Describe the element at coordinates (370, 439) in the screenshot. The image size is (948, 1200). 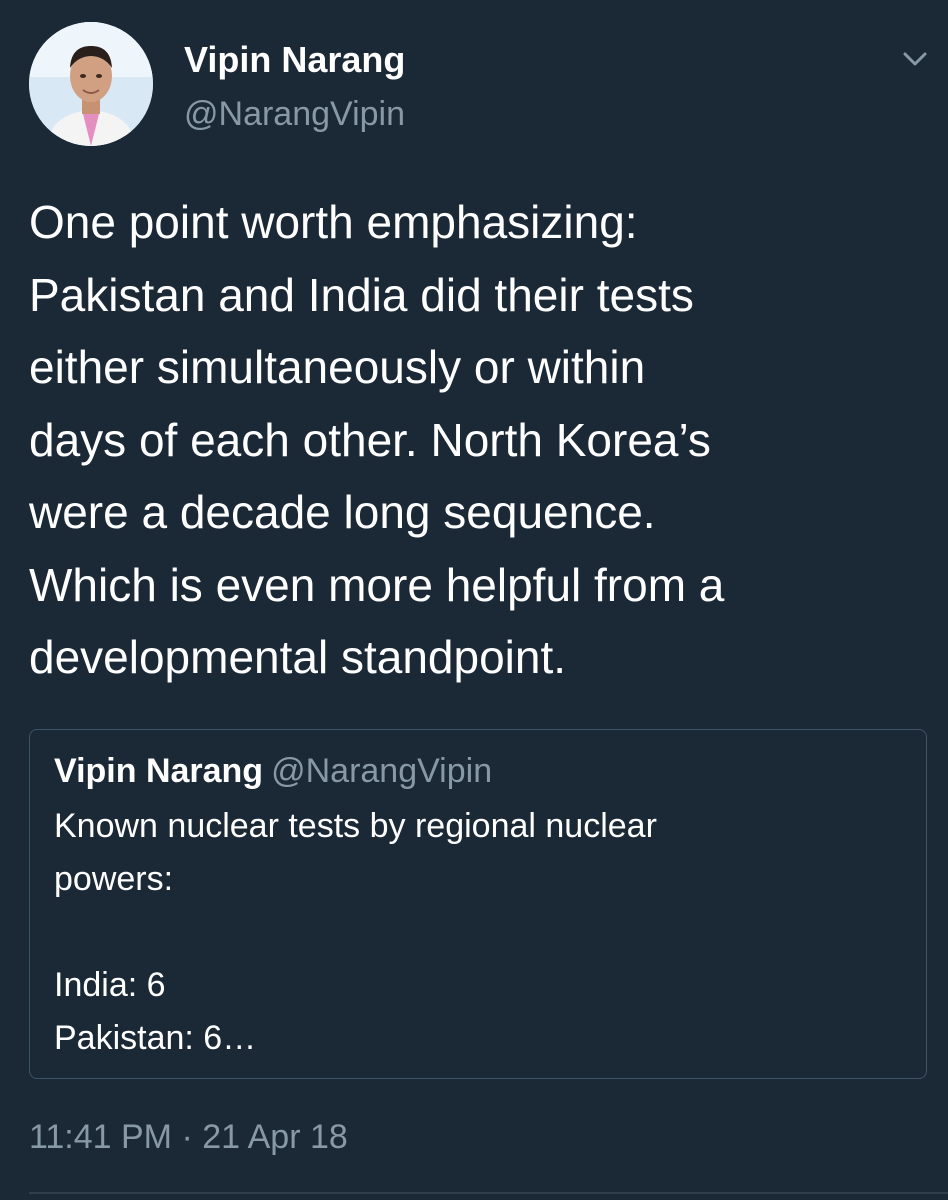
I see `tweet-text-line: days of each other. North Korea’s` at that location.